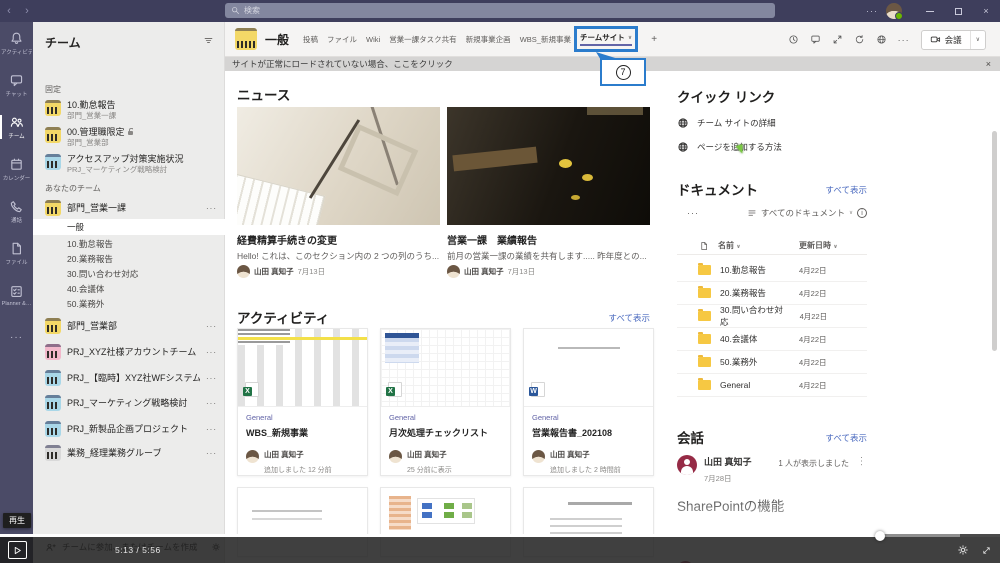 Image resolution: width=1000 pixels, height=563 pixels. What do you see at coordinates (129, 207) in the screenshot?
I see `team-row: 部門_営業一課 ···` at bounding box center [129, 207].